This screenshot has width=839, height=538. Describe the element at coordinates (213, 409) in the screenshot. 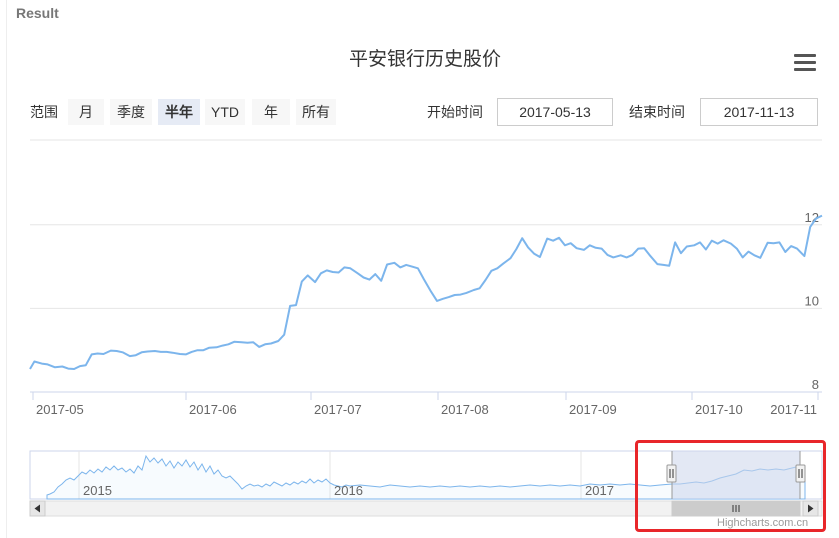

I see `x-tick-label: 2017-06` at that location.